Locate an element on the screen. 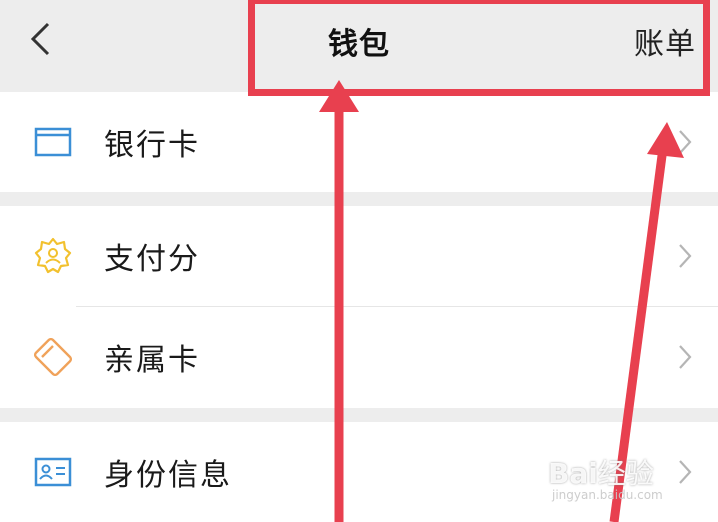 The height and width of the screenshot is (522, 718). chevron-left-icon is located at coordinates (40, 39).